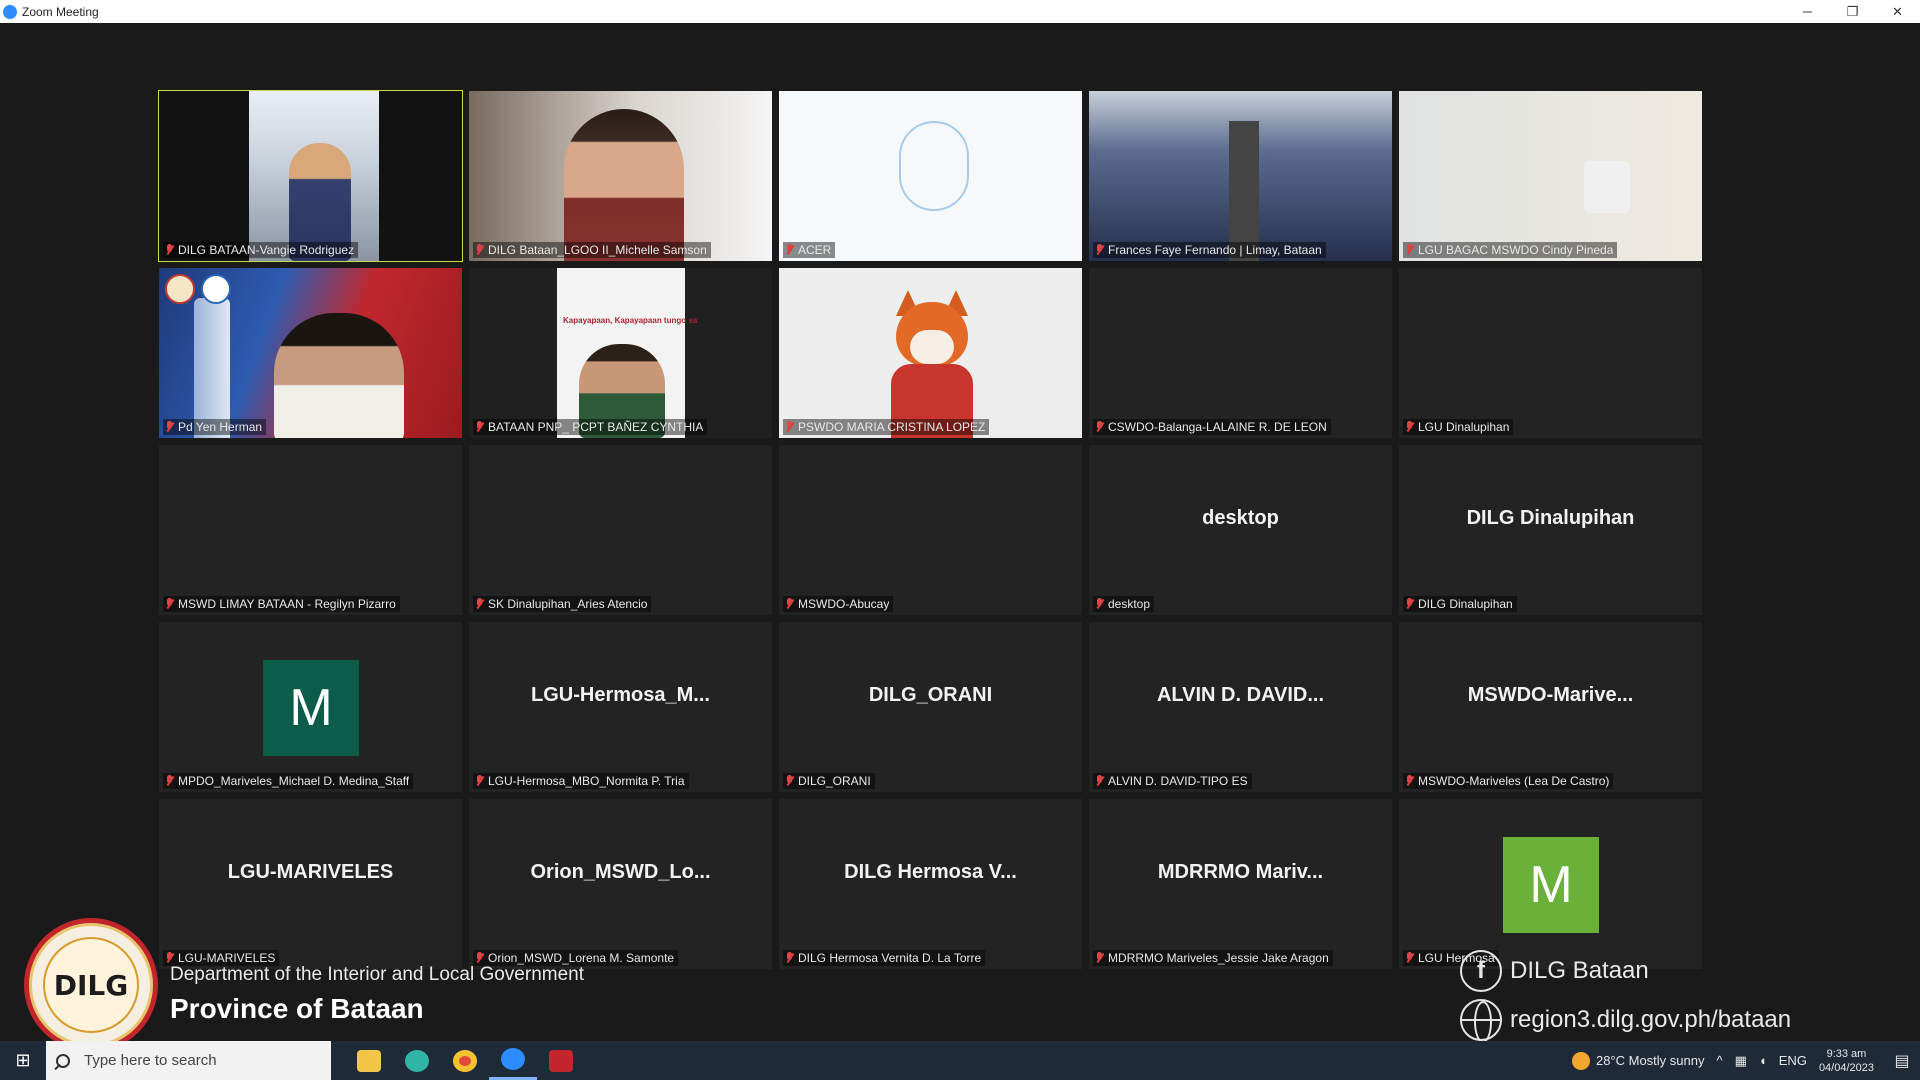  What do you see at coordinates (930, 707) in the screenshot?
I see `participant-tile: DILG_ORANI DILG_ORANI` at bounding box center [930, 707].